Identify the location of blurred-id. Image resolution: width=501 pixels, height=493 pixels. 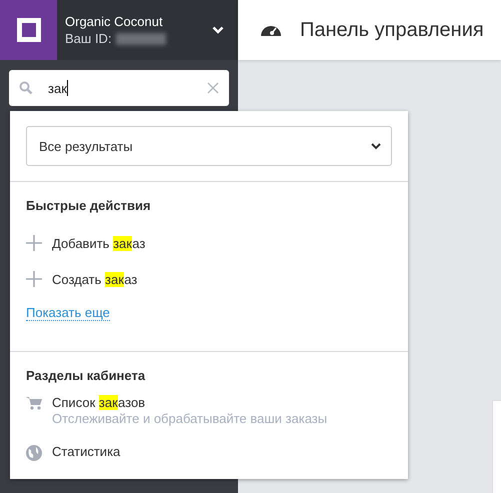
(141, 38).